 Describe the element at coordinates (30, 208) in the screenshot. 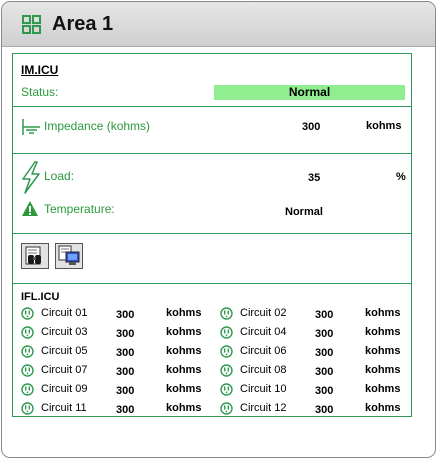

I see `warning-icon` at that location.